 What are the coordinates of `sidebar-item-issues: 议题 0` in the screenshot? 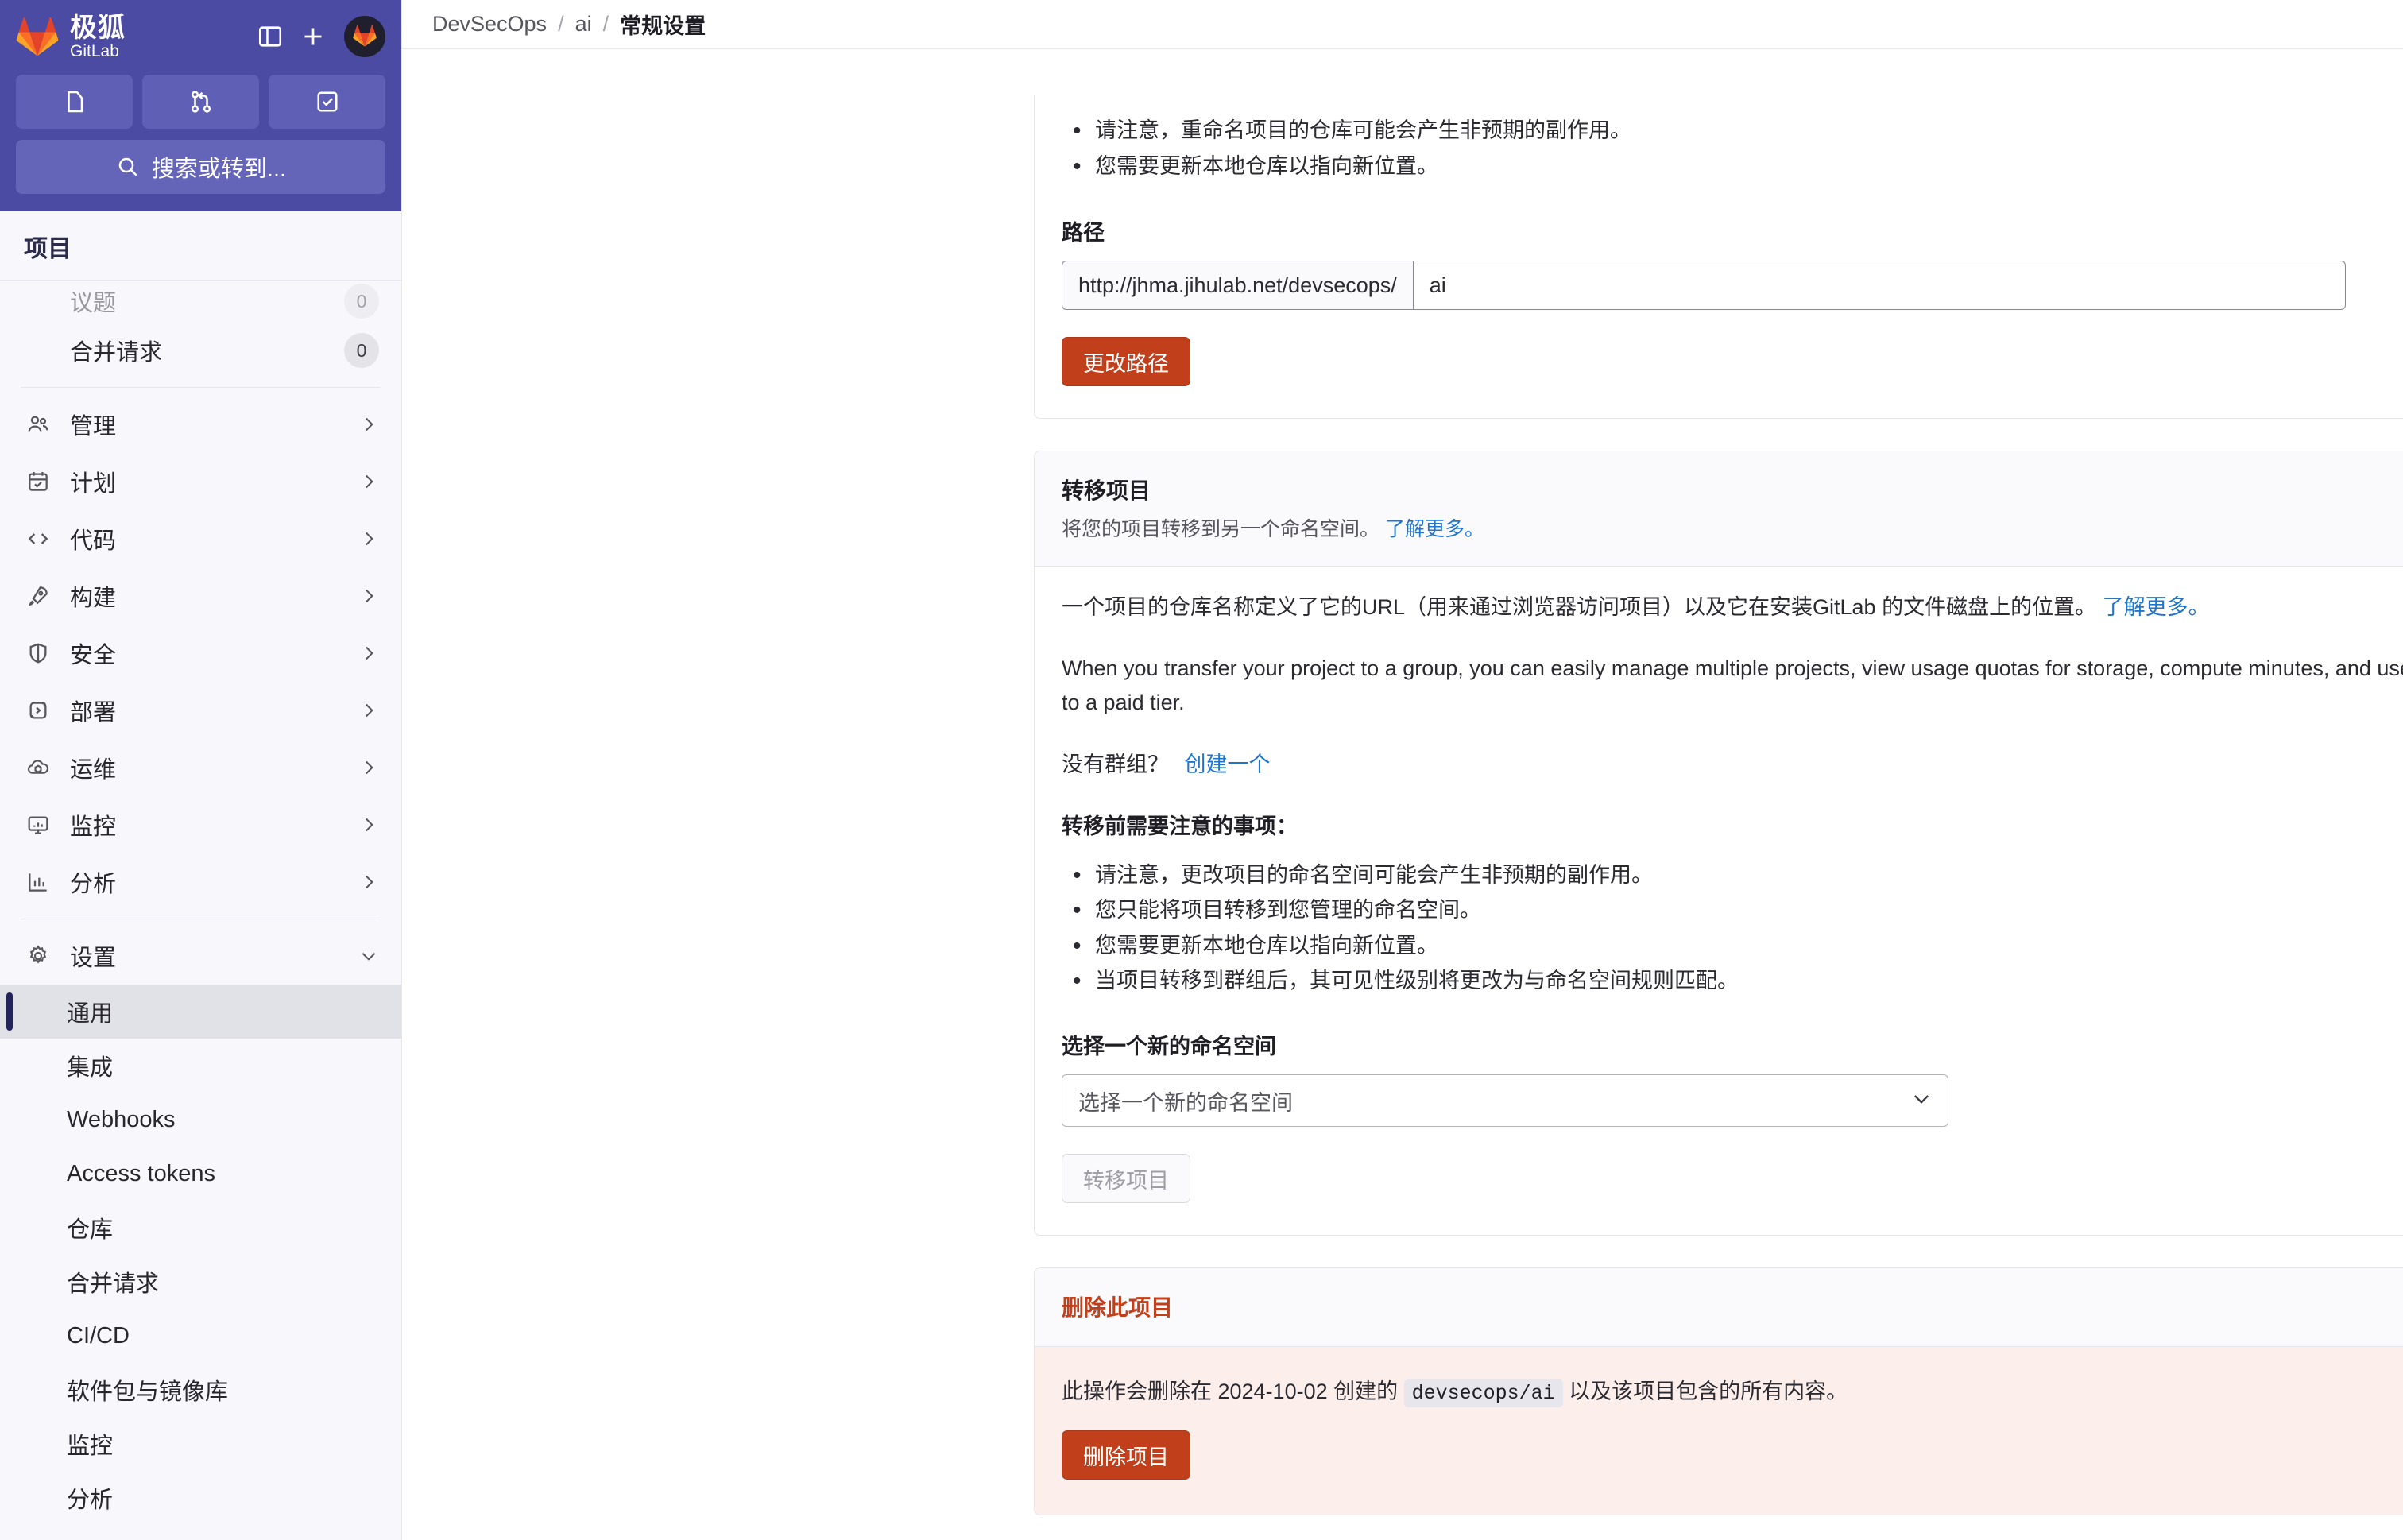 It's located at (200, 301).